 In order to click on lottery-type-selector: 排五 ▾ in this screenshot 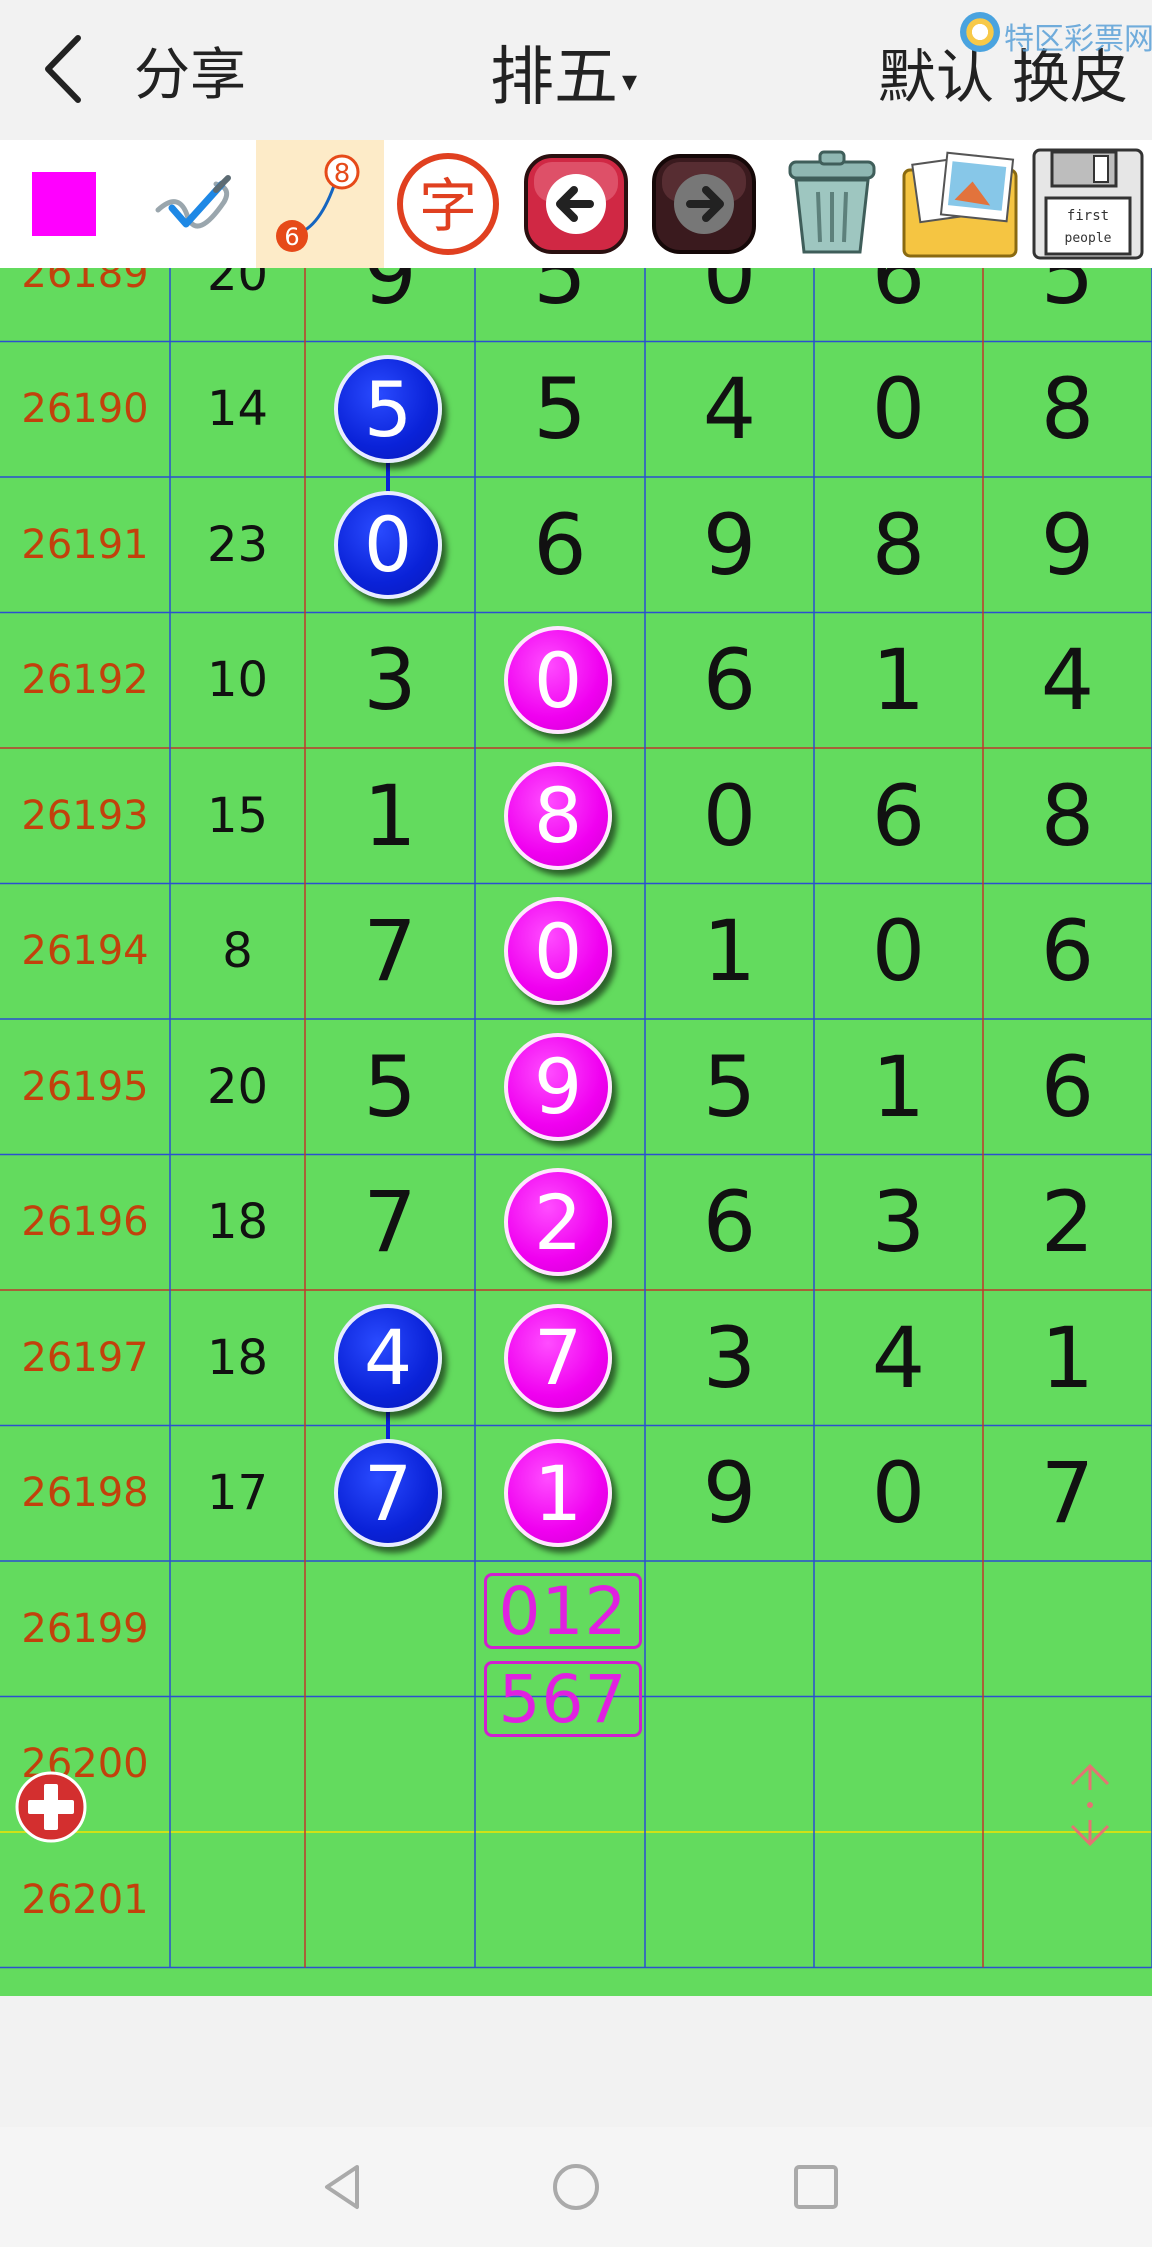, I will do `click(563, 72)`.